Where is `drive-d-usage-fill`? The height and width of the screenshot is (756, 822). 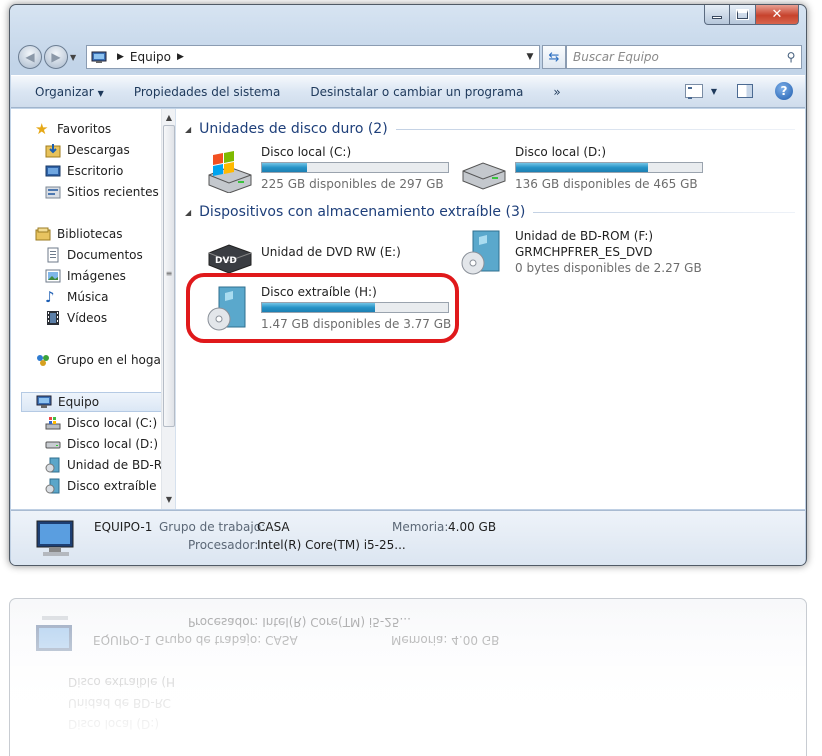 drive-d-usage-fill is located at coordinates (582, 167).